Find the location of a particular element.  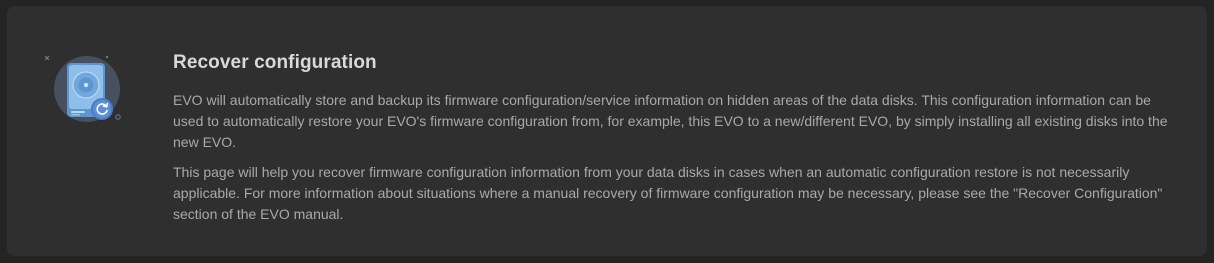

section-title: Recover configuration is located at coordinates (275, 62).